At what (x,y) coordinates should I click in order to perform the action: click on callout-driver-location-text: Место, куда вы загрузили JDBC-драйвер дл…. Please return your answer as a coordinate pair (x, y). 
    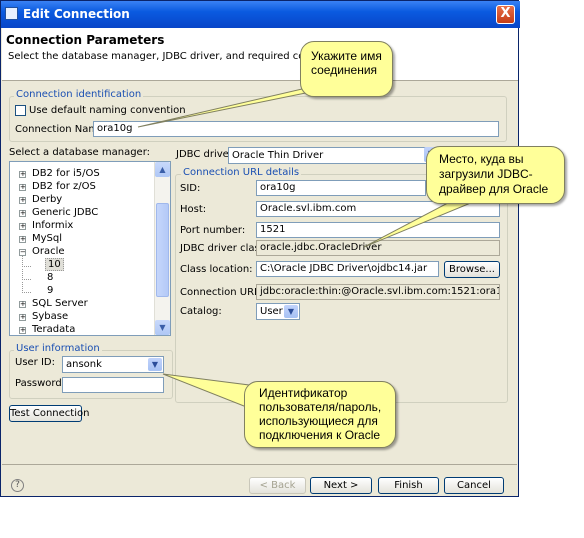
    Looking at the image, I should click on (494, 174).